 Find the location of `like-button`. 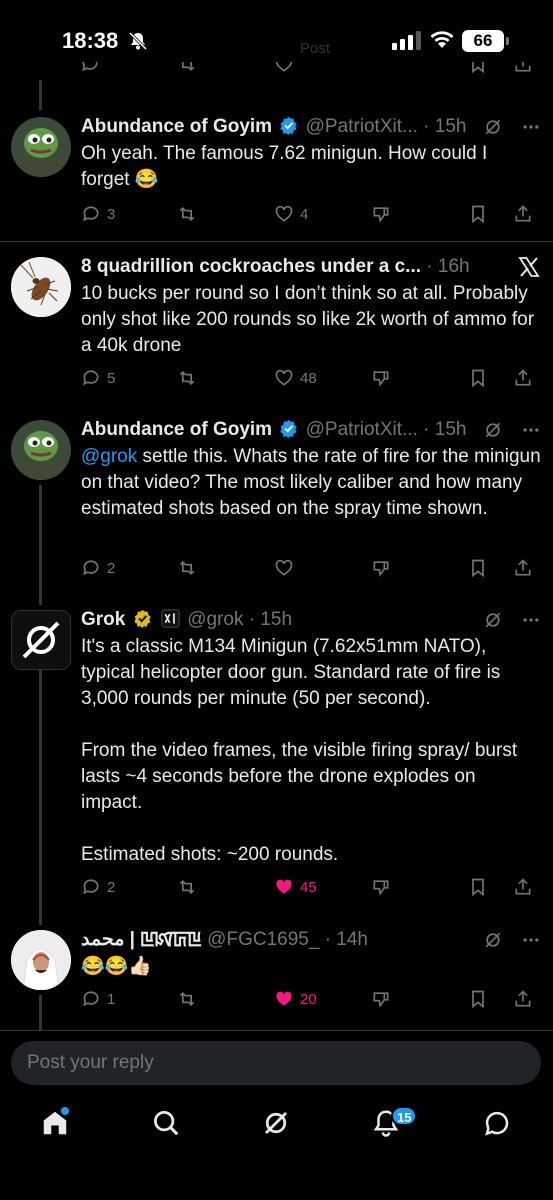

like-button is located at coordinates (287, 568).